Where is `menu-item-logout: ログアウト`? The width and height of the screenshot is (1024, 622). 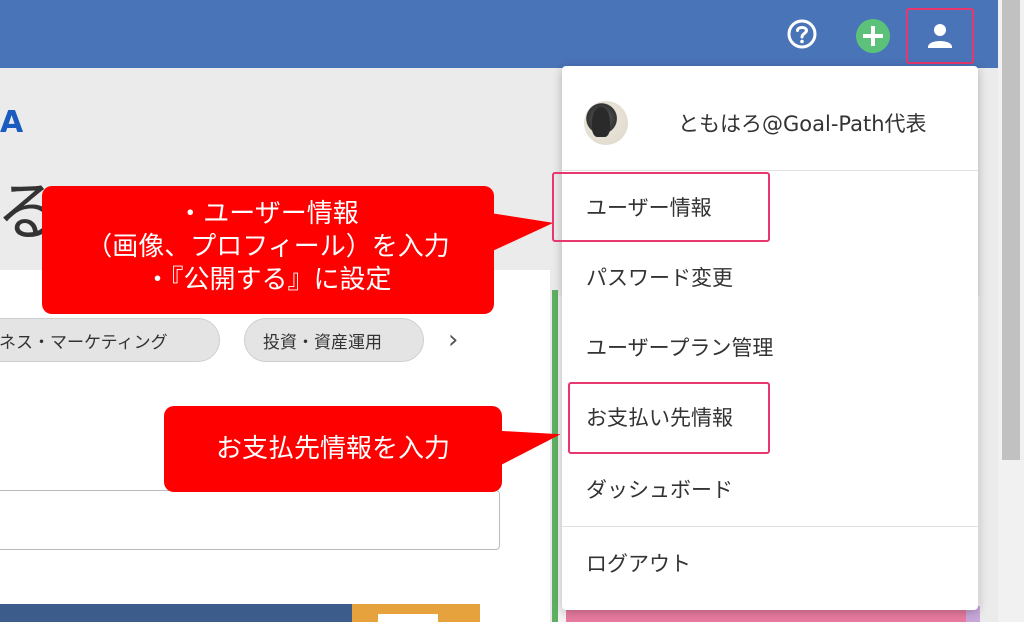 menu-item-logout: ログアウト is located at coordinates (770, 563).